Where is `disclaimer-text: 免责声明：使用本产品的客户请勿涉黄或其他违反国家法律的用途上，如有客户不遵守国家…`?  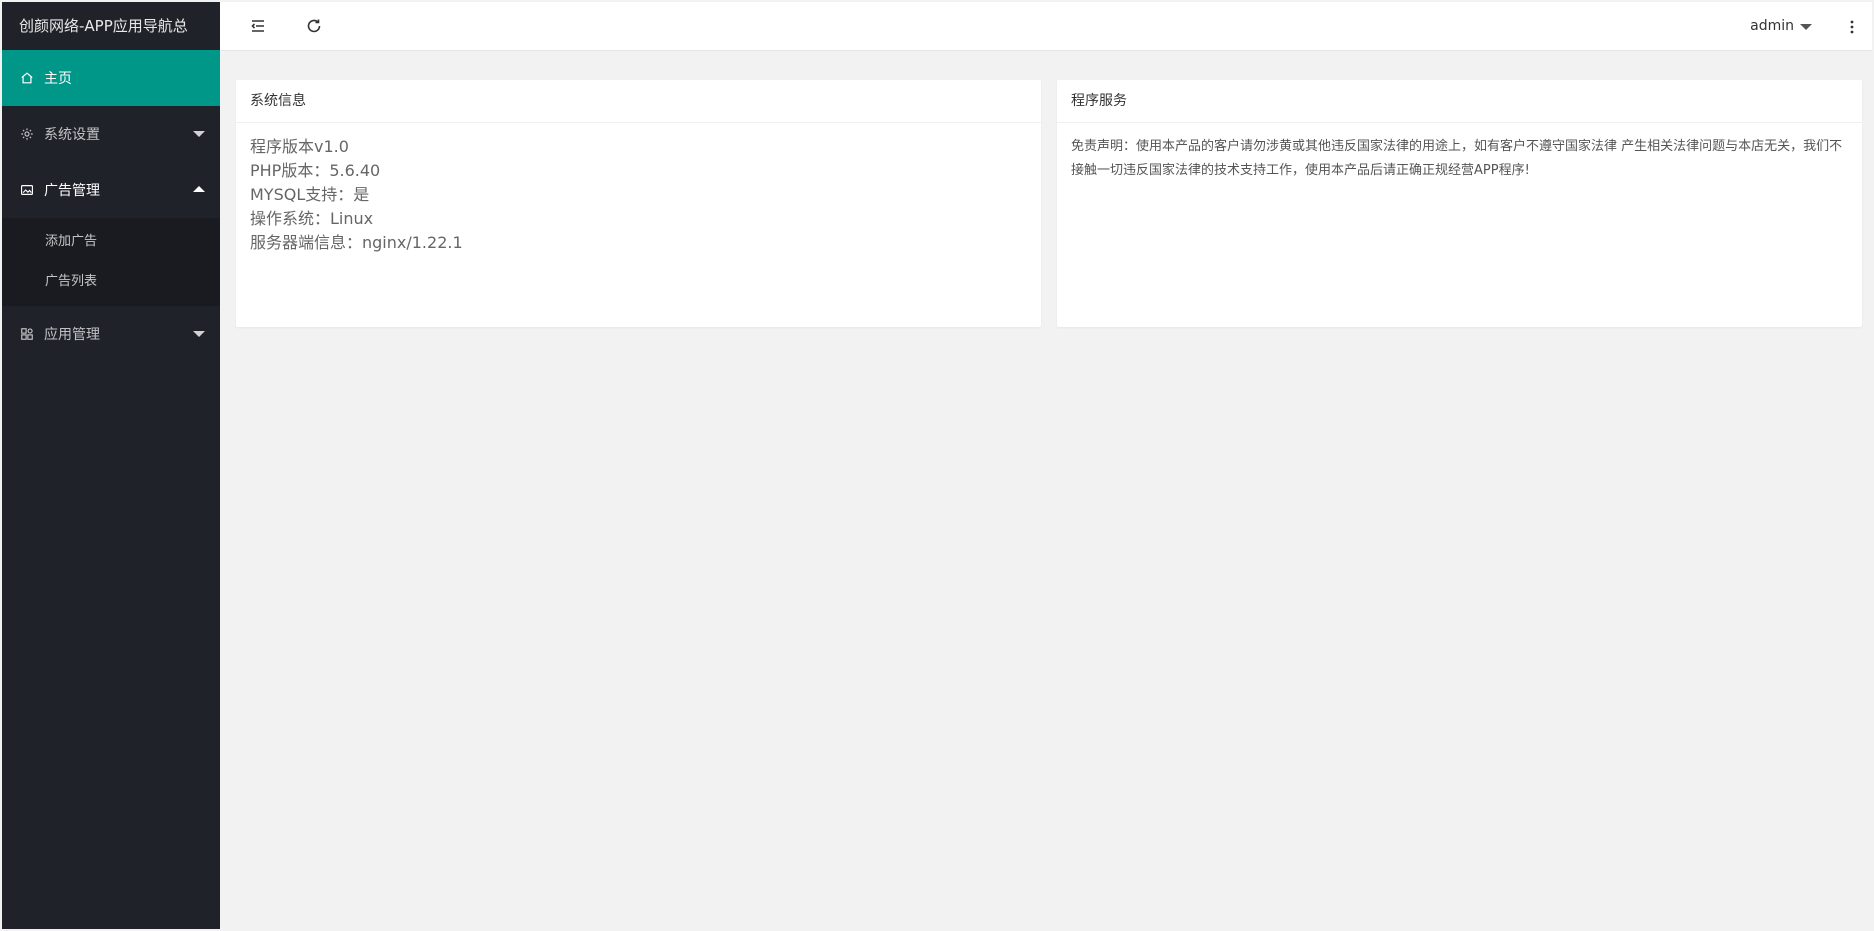 disclaimer-text: 免责声明：使用本产品的客户请勿涉黄或其他违反国家法律的用途上，如有客户不遵守国家… is located at coordinates (1457, 158).